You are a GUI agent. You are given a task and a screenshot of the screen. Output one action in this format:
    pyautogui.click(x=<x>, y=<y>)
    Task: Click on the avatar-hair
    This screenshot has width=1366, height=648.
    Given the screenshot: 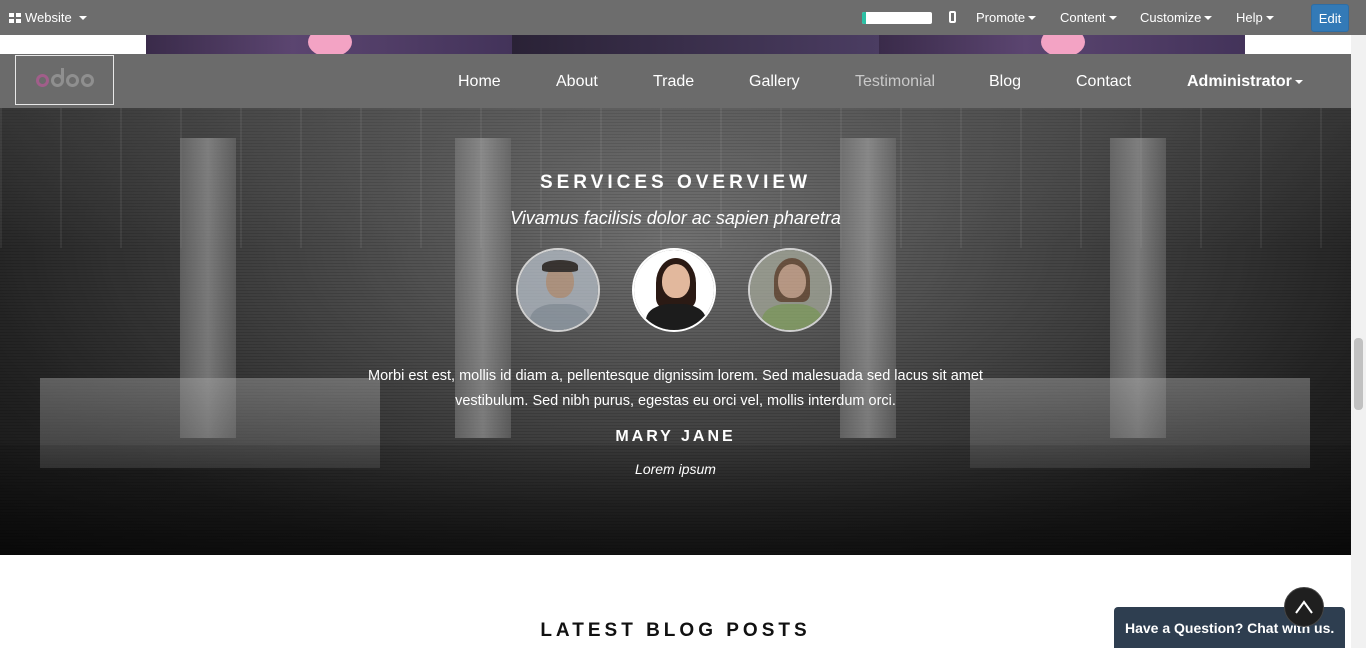 What is the action you would take?
    pyautogui.click(x=560, y=266)
    